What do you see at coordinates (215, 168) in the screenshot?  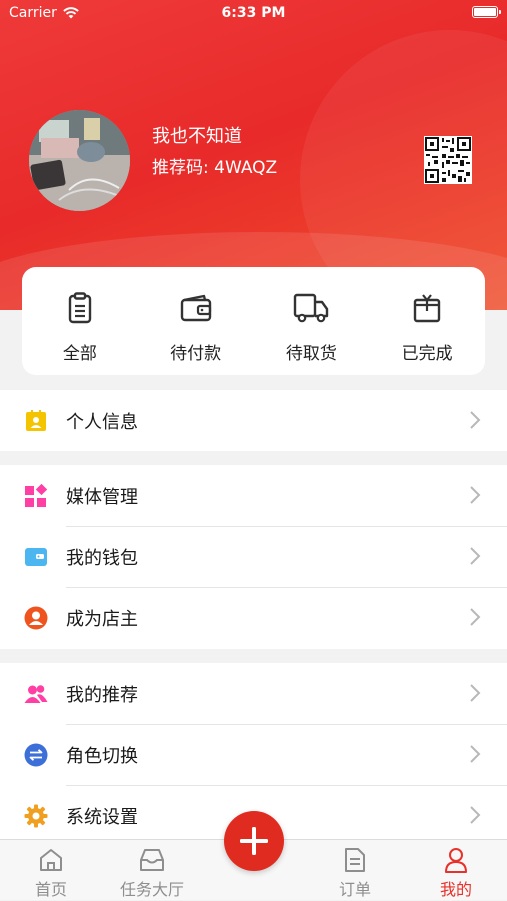 I see `referral-code: 推荐码: 4WAQZ` at bounding box center [215, 168].